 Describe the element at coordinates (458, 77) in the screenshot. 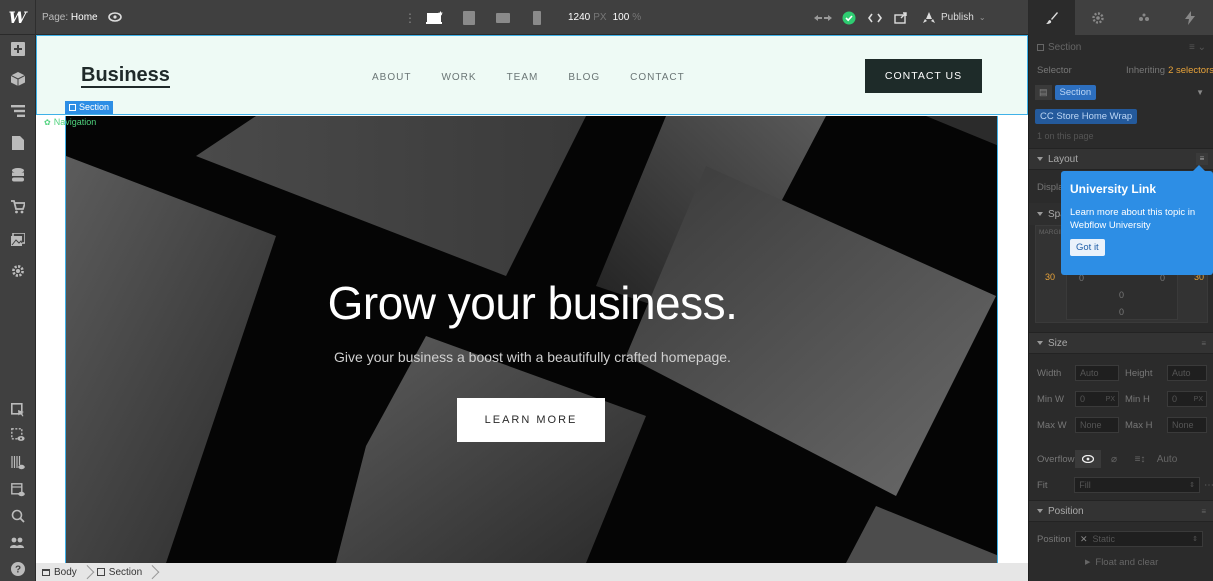

I see `nav-link-work: WORK` at that location.